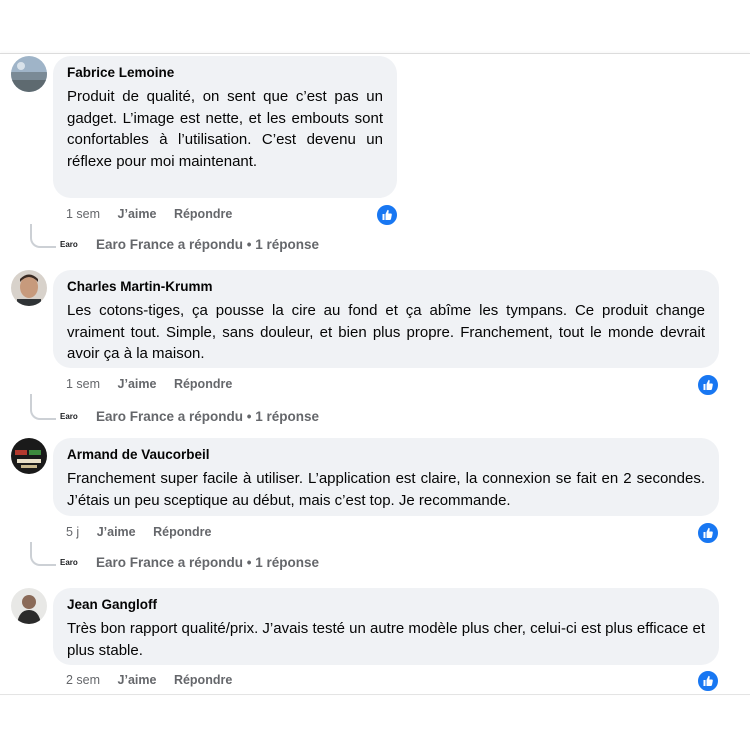  What do you see at coordinates (72, 532) in the screenshot?
I see `comment-time: 5 j` at bounding box center [72, 532].